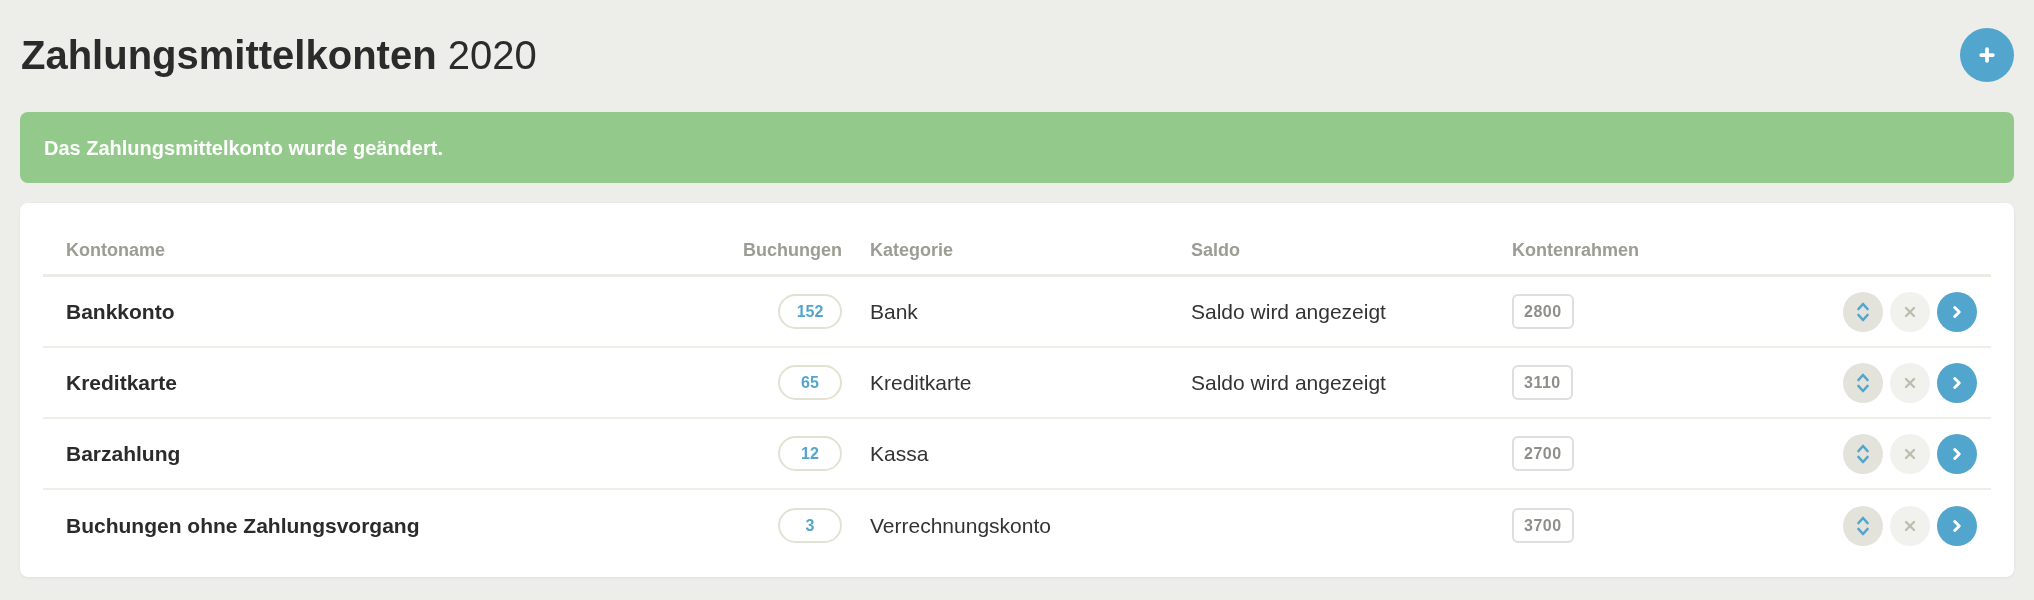 Image resolution: width=2034 pixels, height=600 pixels. I want to click on category: Bank, so click(894, 311).